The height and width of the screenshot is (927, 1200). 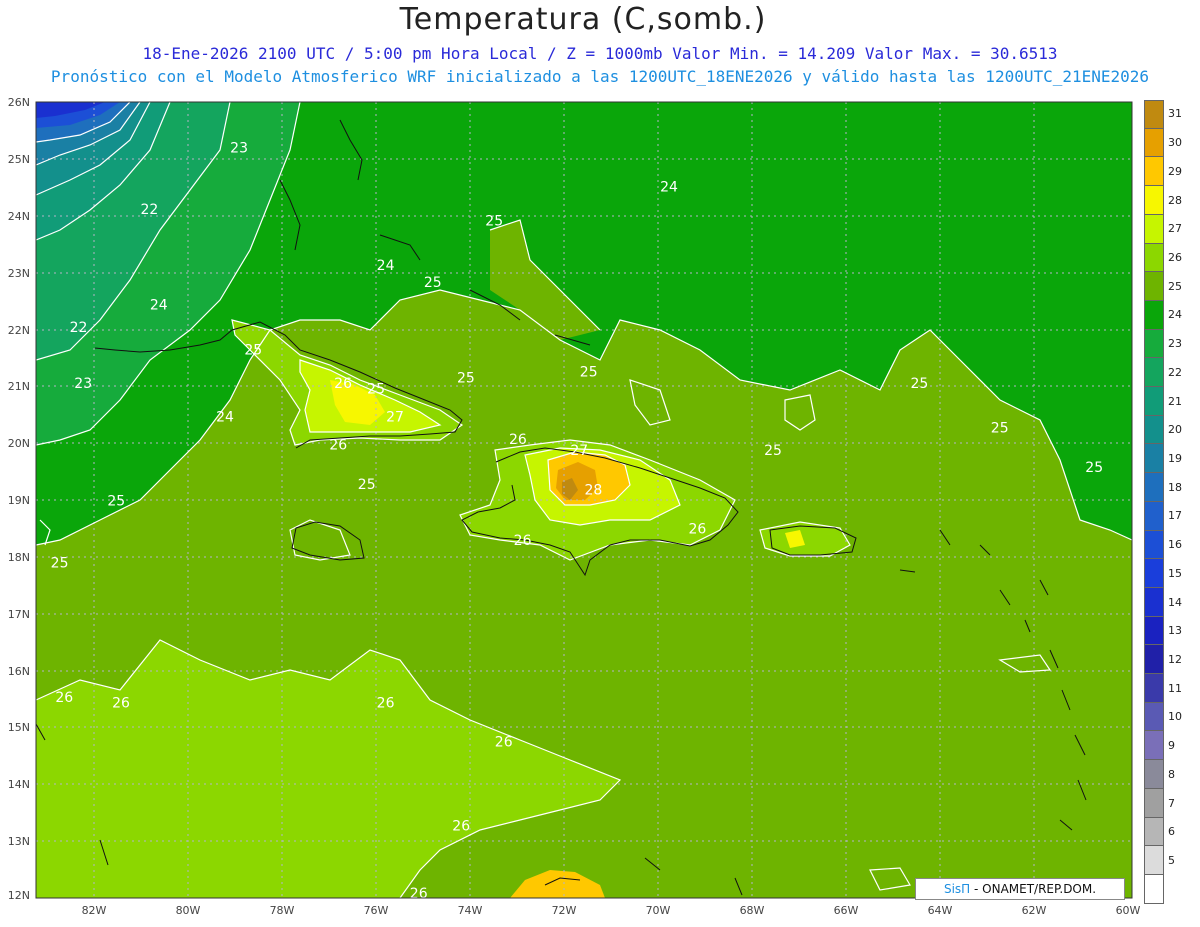 I want to click on legend-label: 21, so click(x=1175, y=401).